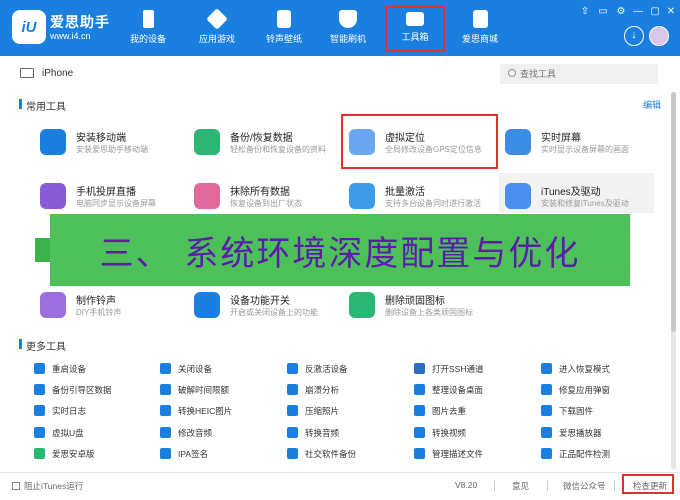 The width and height of the screenshot is (680, 500). What do you see at coordinates (42, 250) in the screenshot?
I see `green-icon-fragment` at bounding box center [42, 250].